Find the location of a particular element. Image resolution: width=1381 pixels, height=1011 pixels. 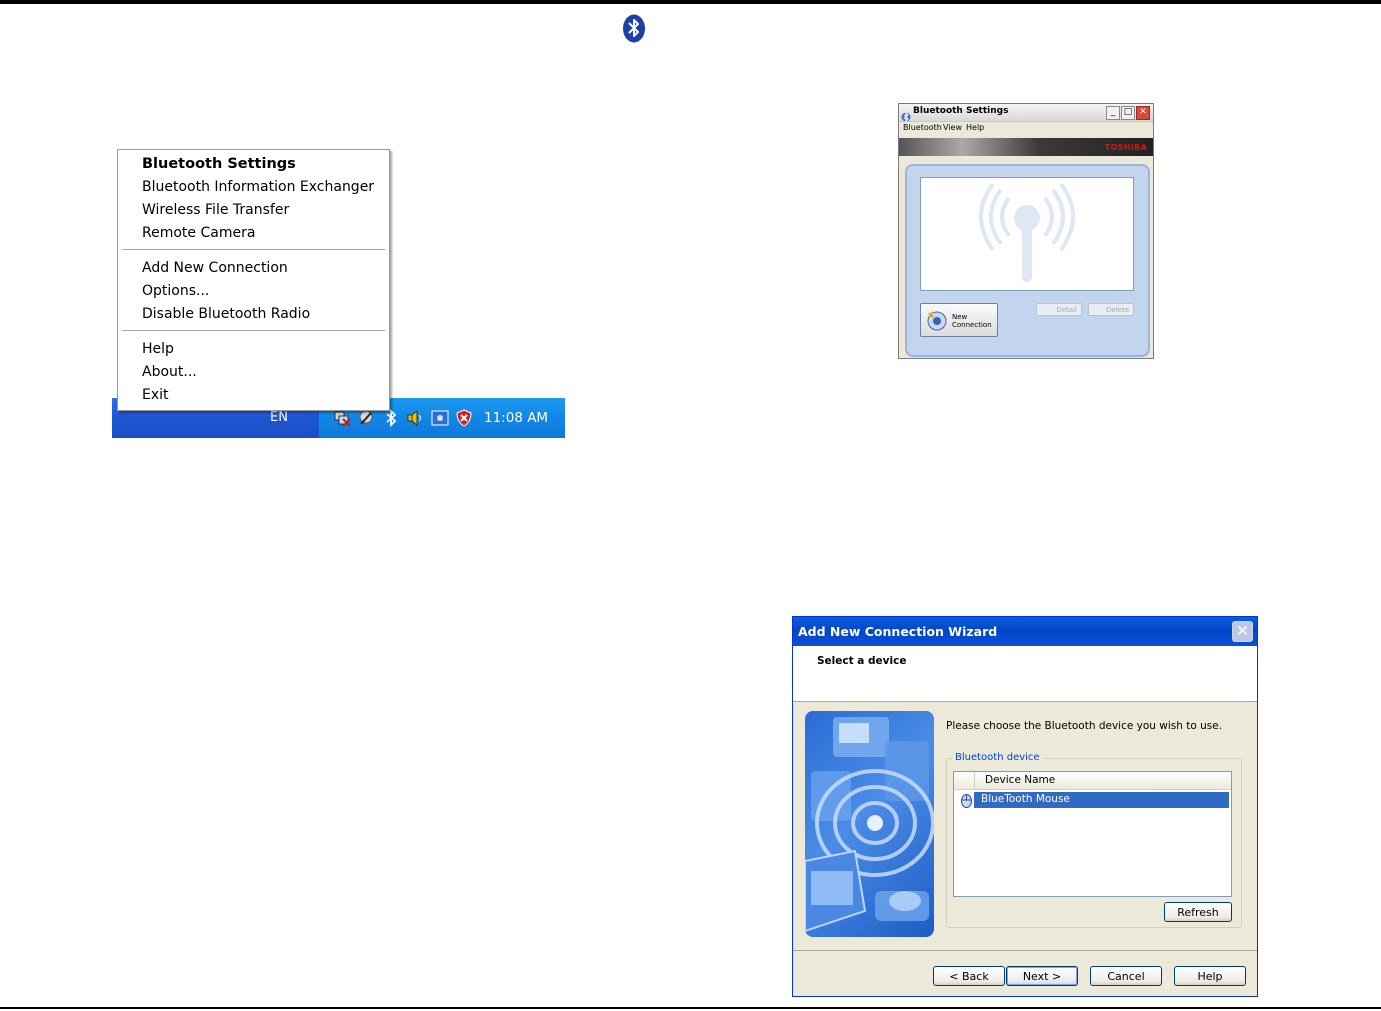

new-connection-icon is located at coordinates (937, 321).